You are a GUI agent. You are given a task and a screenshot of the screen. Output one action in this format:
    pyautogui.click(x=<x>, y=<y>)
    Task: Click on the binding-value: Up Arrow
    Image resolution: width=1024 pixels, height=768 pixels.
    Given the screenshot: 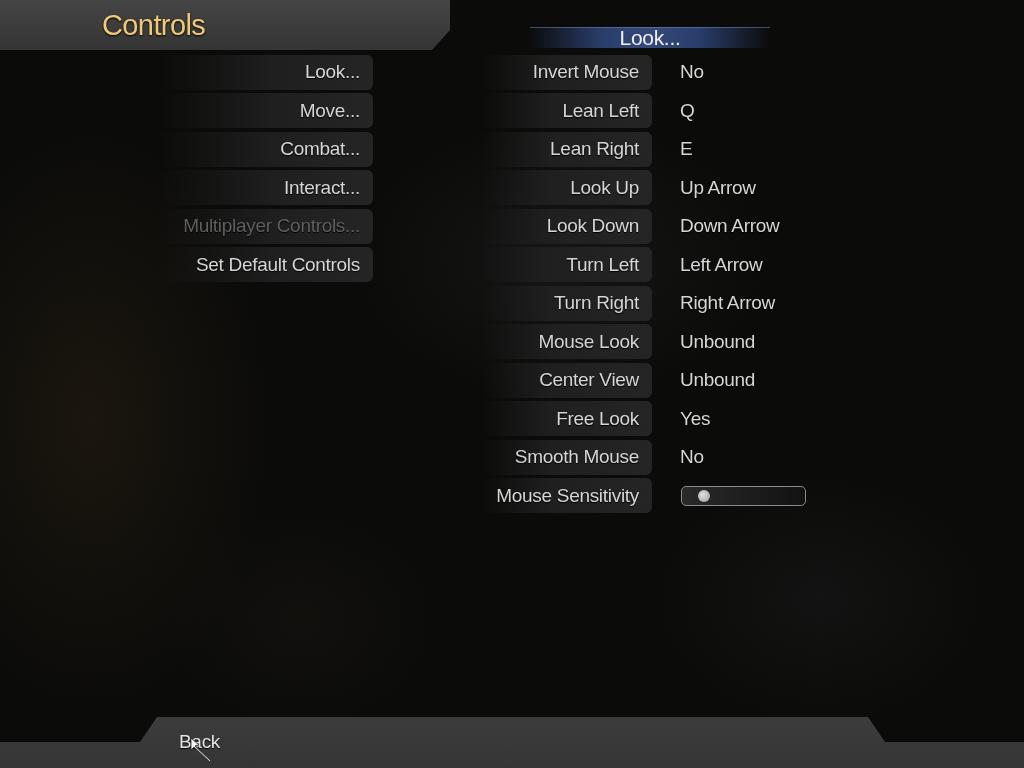 What is the action you would take?
    pyautogui.click(x=718, y=187)
    